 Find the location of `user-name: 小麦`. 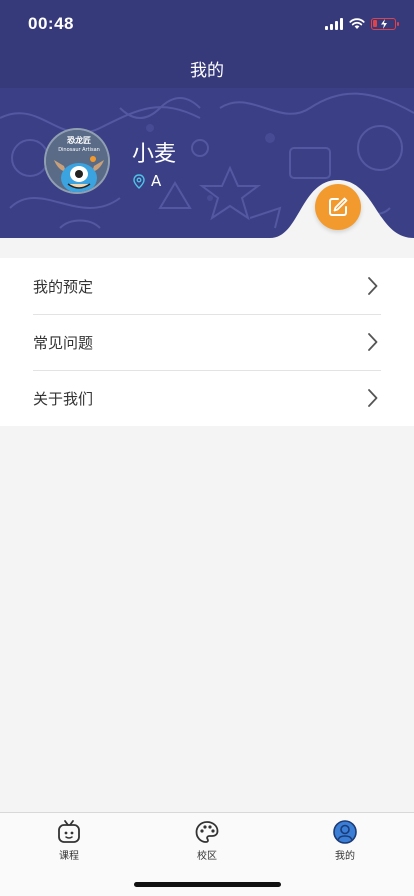

user-name: 小麦 is located at coordinates (154, 154).